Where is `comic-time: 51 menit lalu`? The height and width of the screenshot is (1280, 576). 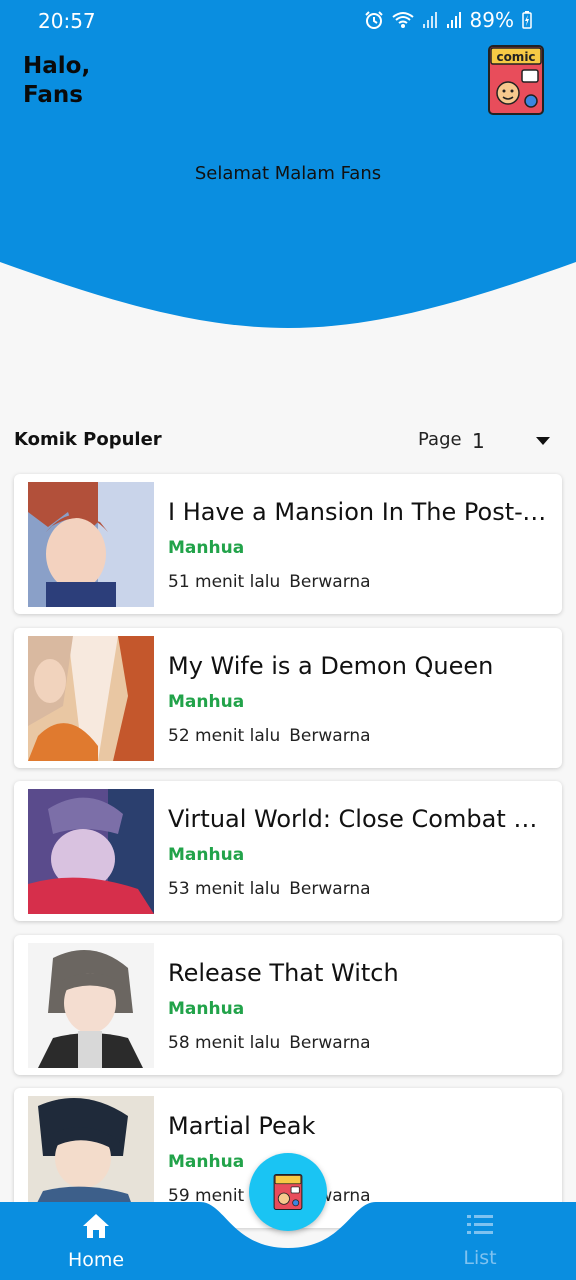
comic-time: 51 menit lalu is located at coordinates (224, 582).